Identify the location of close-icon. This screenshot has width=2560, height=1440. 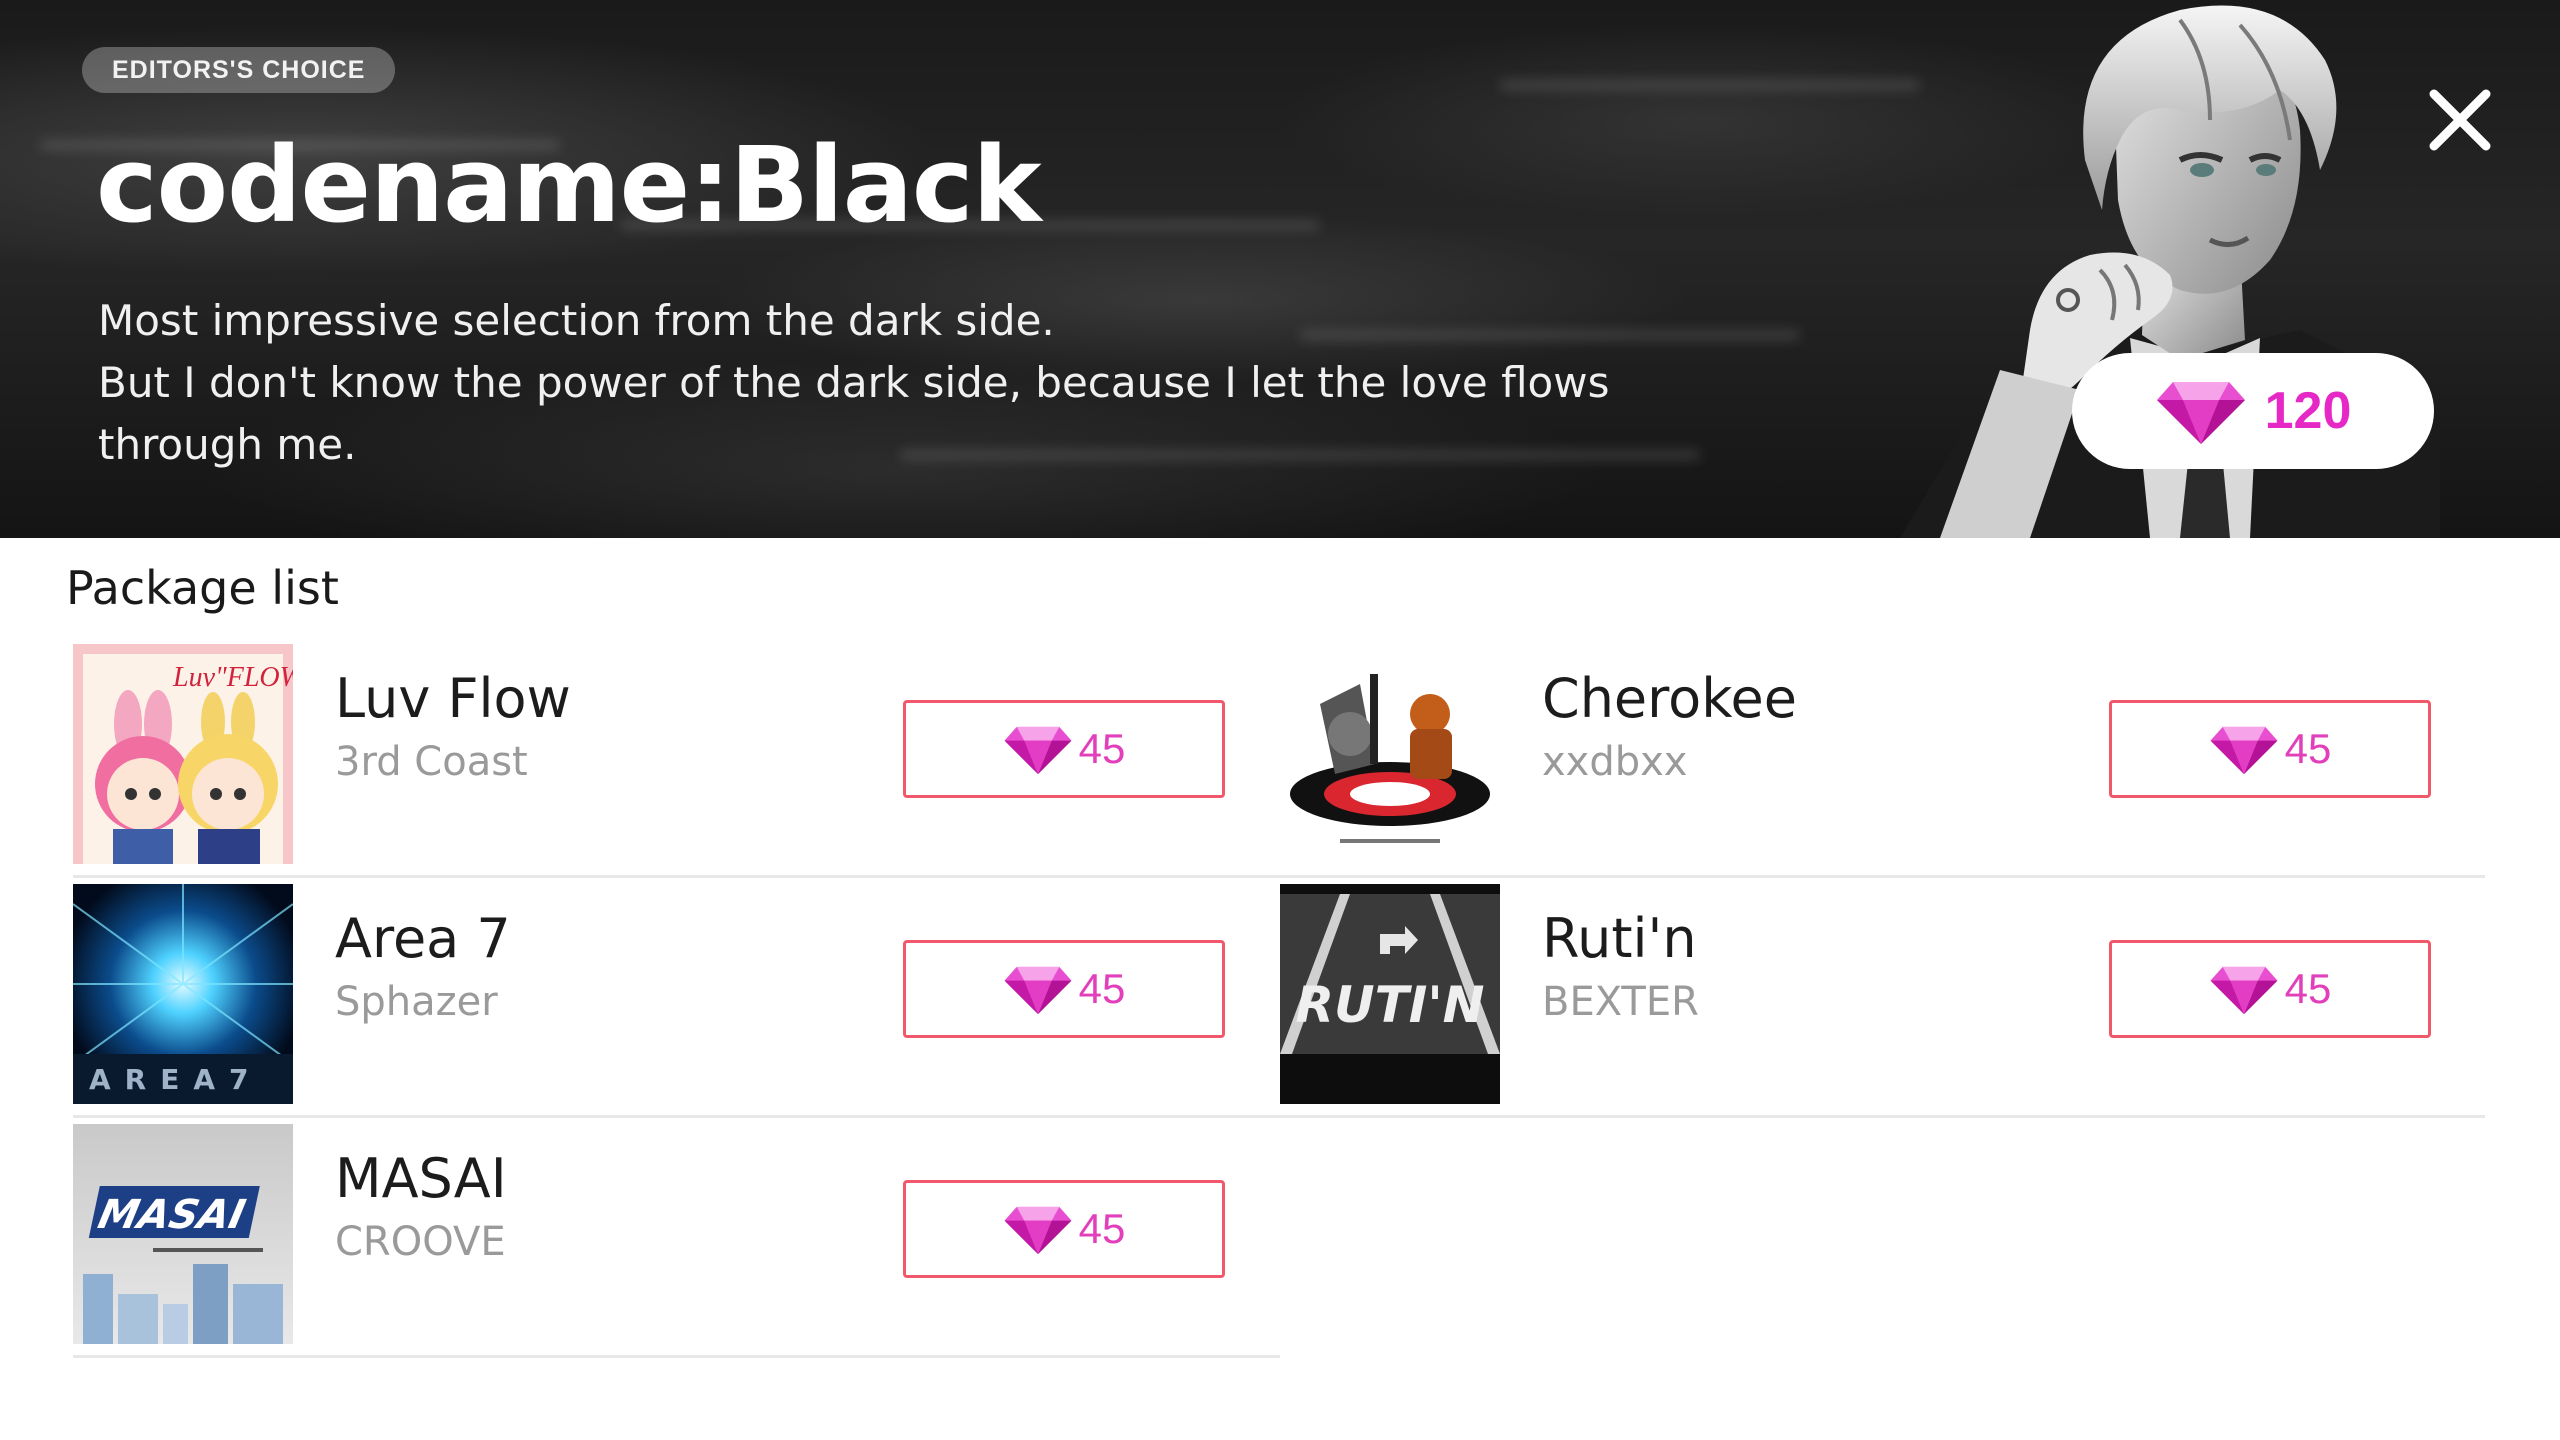
(2460, 120).